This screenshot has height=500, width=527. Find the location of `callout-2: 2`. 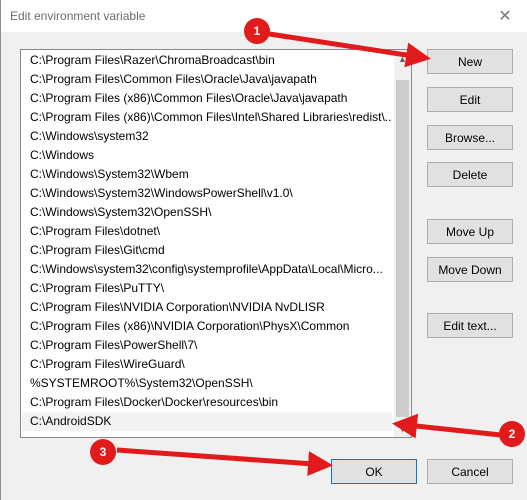

callout-2: 2 is located at coordinates (512, 434).